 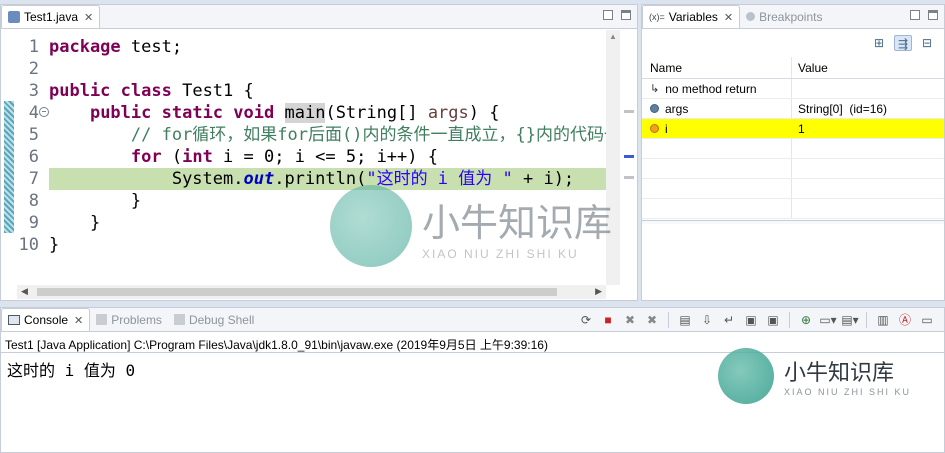 I want to click on line-number: 5, so click(x=33, y=135).